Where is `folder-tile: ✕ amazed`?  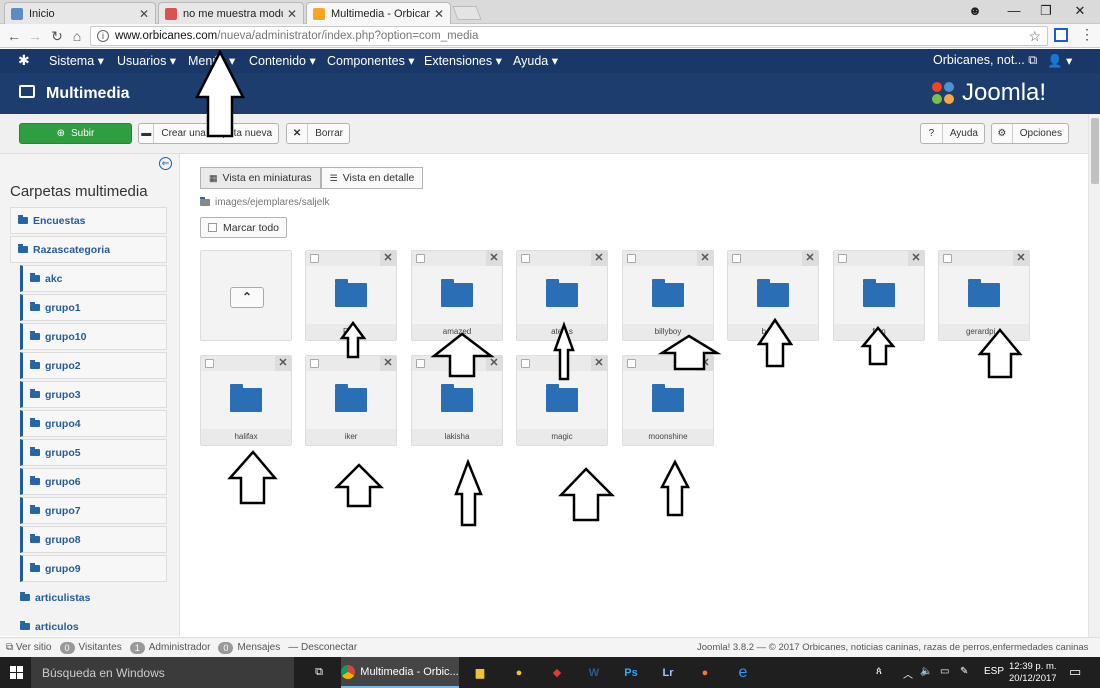 folder-tile: ✕ amazed is located at coordinates (457, 295).